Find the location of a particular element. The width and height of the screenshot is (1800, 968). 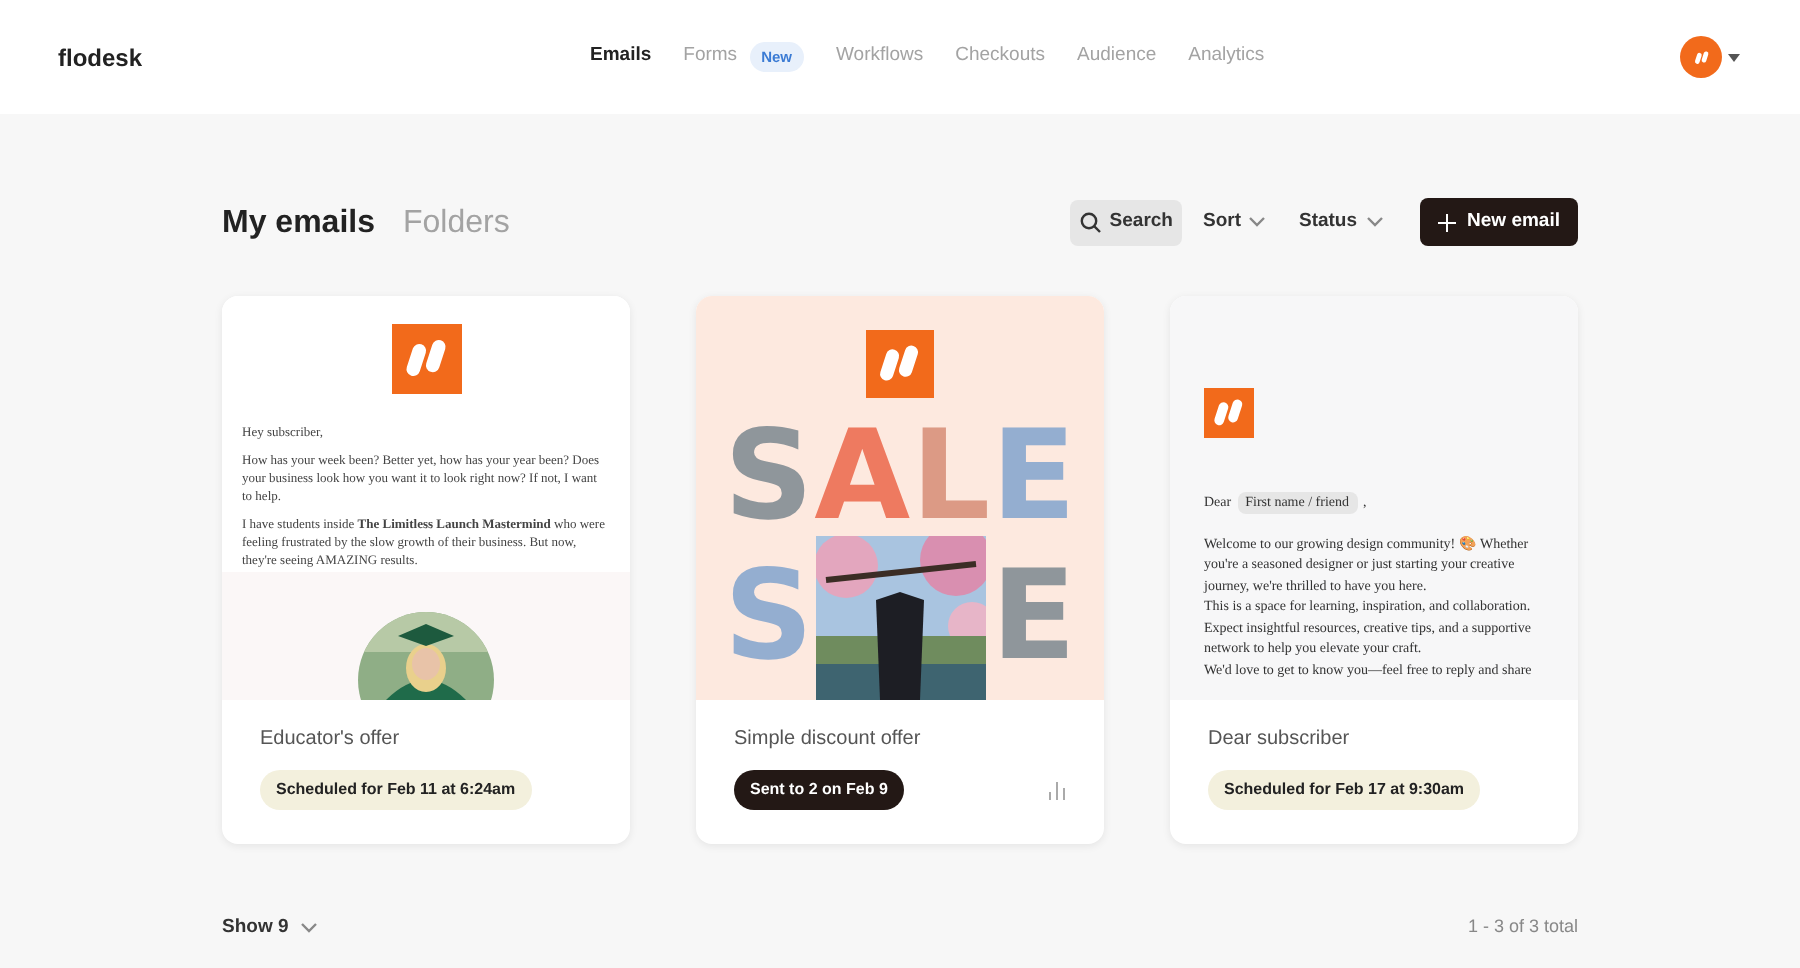

pagination-count: 1 - 3 of 3 total is located at coordinates (1522, 927).